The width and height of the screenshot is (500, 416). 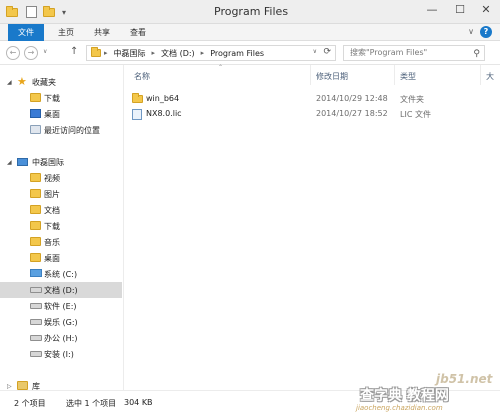 What do you see at coordinates (44, 82) in the screenshot?
I see `nav-label: 收藏夹` at bounding box center [44, 82].